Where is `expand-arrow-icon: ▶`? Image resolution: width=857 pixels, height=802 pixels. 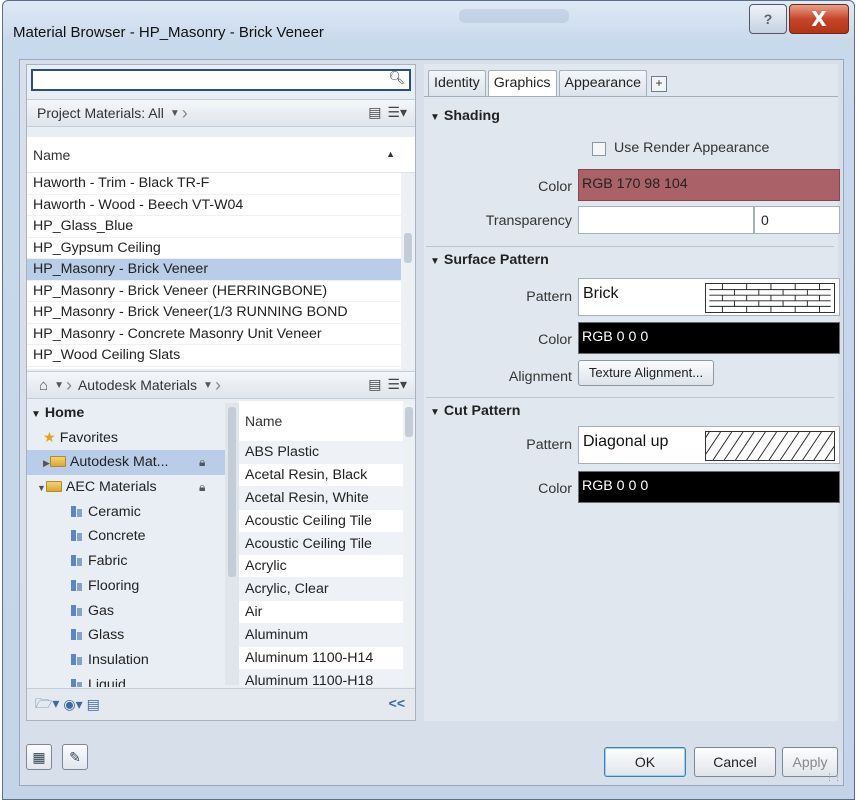 expand-arrow-icon: ▶ is located at coordinates (46, 463).